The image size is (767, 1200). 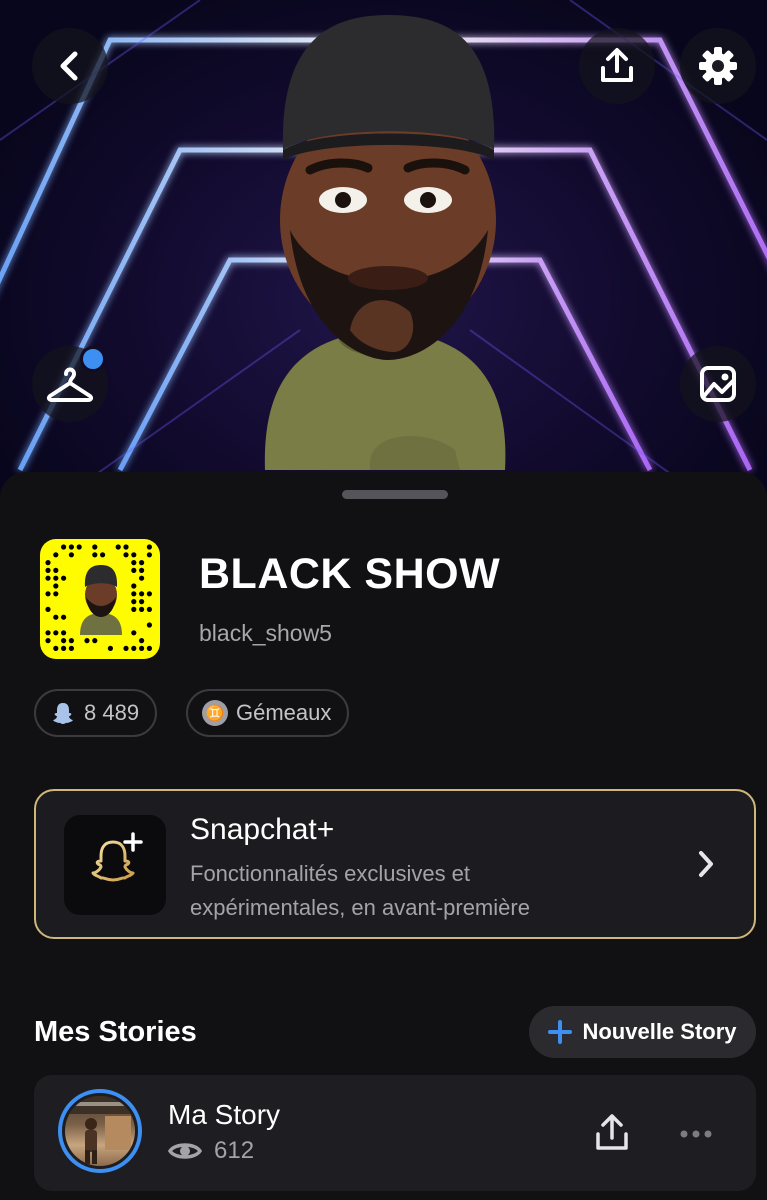 I want to click on sheet-grabber, so click(x=395, y=494).